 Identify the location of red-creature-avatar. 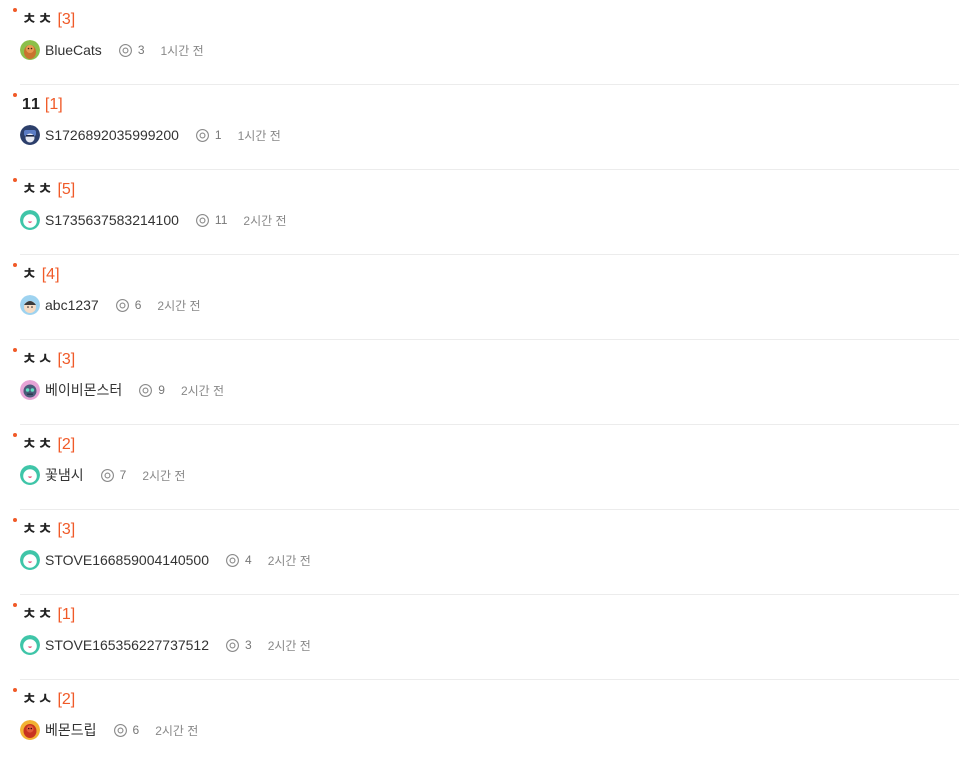
(30, 730).